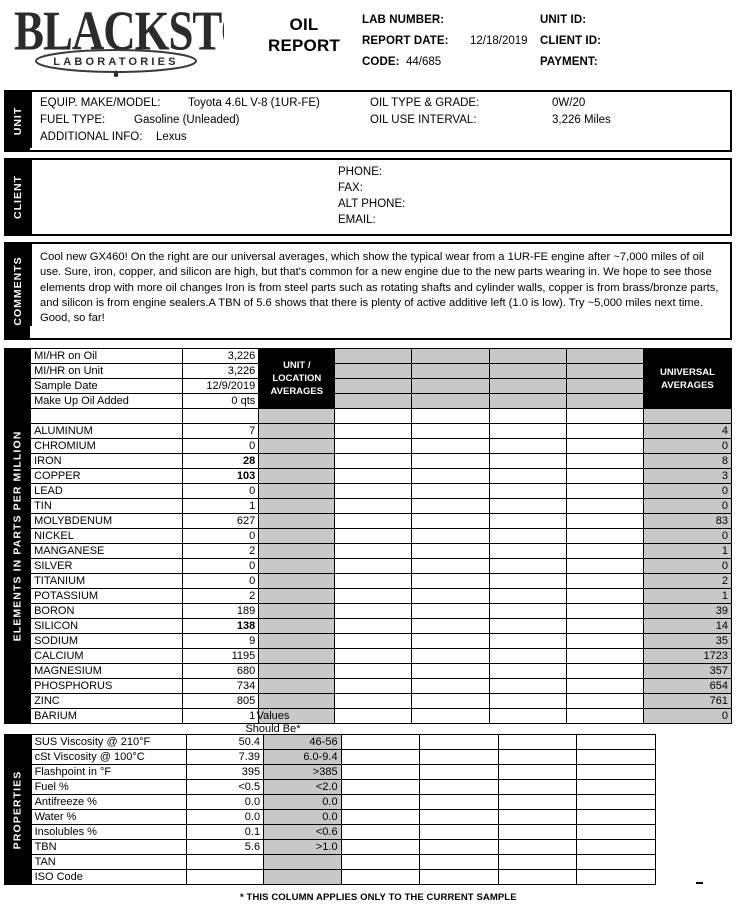 Image resolution: width=736 pixels, height=921 pixels. What do you see at coordinates (225, 817) in the screenshot?
I see `property-value: 0.0` at bounding box center [225, 817].